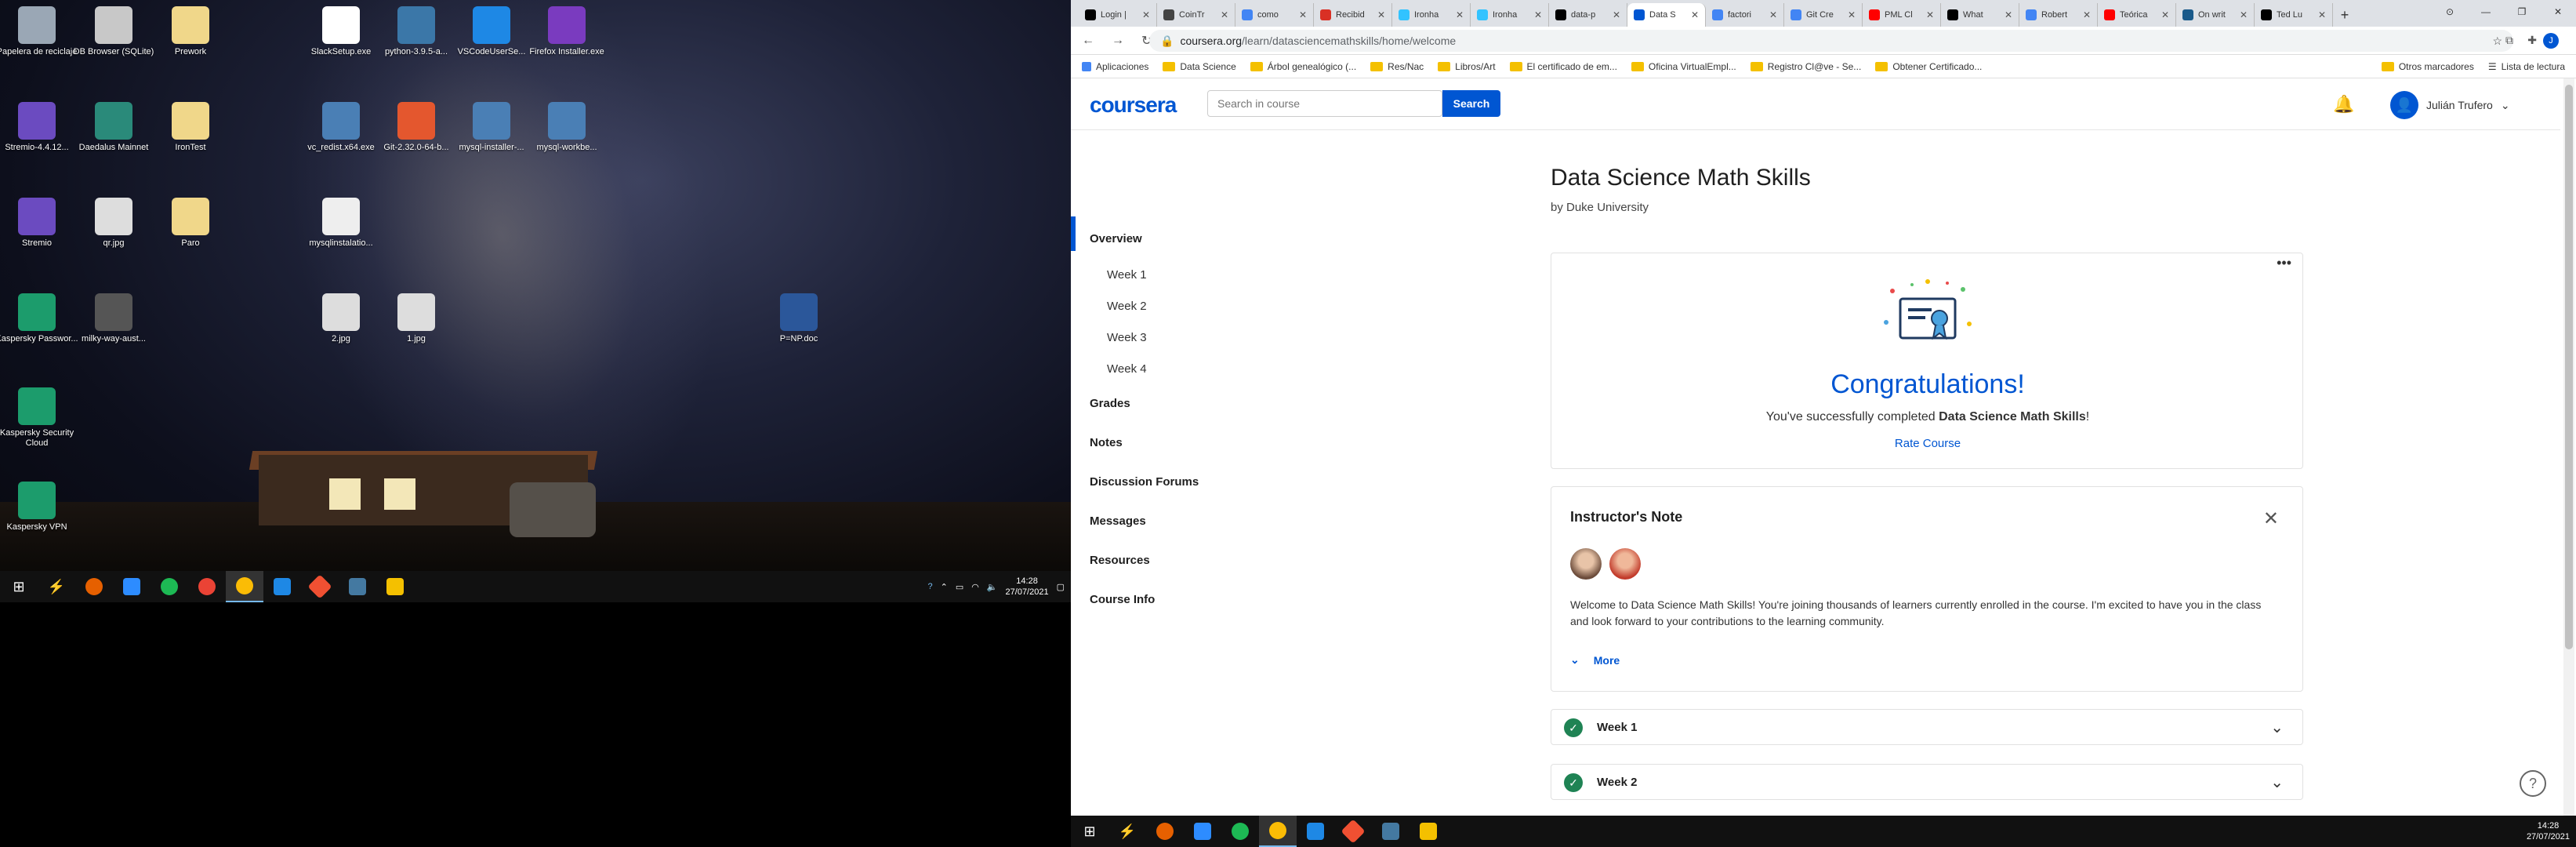 This screenshot has width=2576, height=847. I want to click on user-menu: 👤 Julián Trufero ⌄, so click(2450, 105).